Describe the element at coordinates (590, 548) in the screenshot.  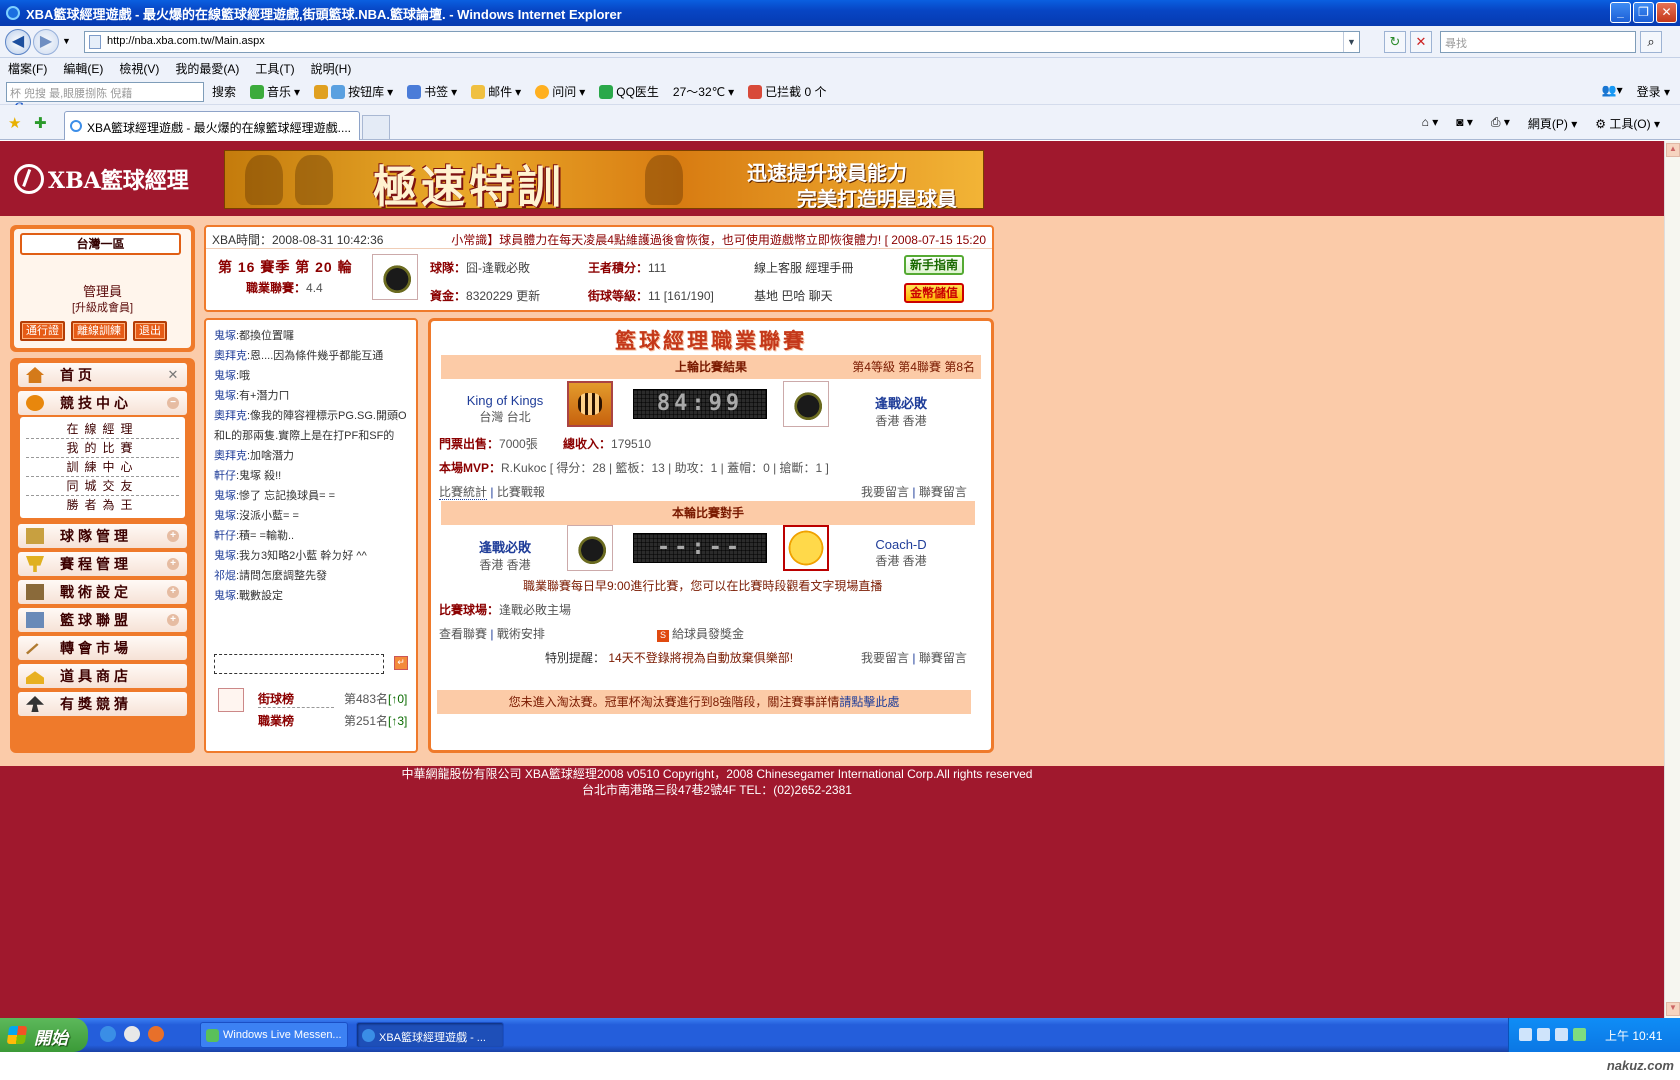
I see `next-home-avatar` at that location.